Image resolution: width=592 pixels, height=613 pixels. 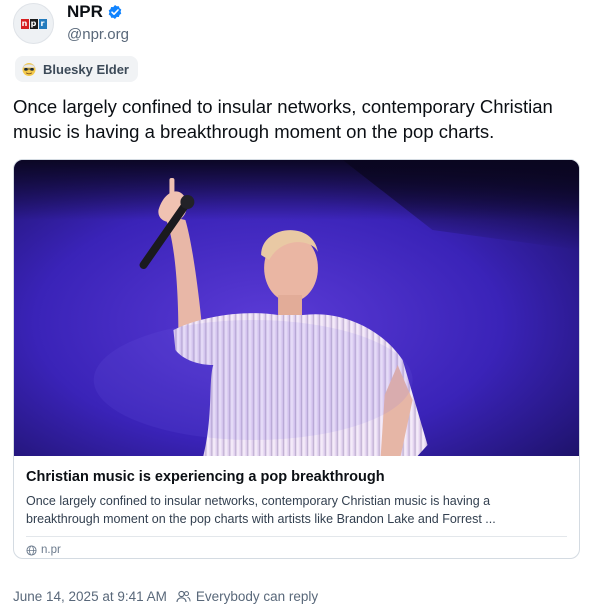 I want to click on author-names: NPR @npr.org, so click(x=98, y=22).